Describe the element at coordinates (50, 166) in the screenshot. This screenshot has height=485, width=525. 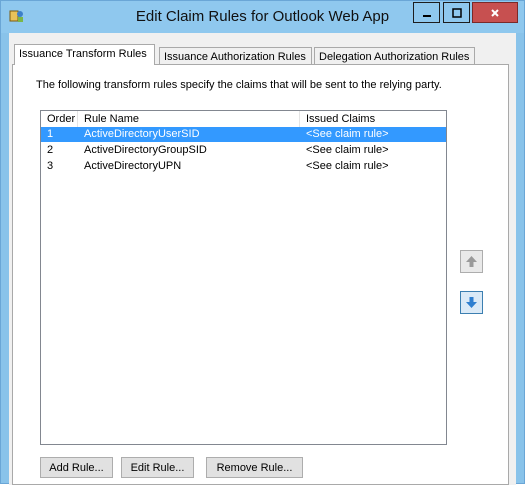
I see `row-order: 3` at that location.